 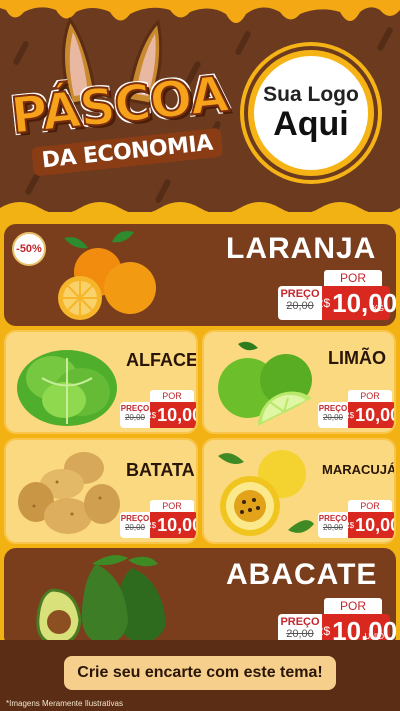 What do you see at coordinates (200, 275) in the screenshot?
I see `product-card-laranja: -50% LARANJA POR PREÇO 20,00 R$ 10,00 KG` at bounding box center [200, 275].